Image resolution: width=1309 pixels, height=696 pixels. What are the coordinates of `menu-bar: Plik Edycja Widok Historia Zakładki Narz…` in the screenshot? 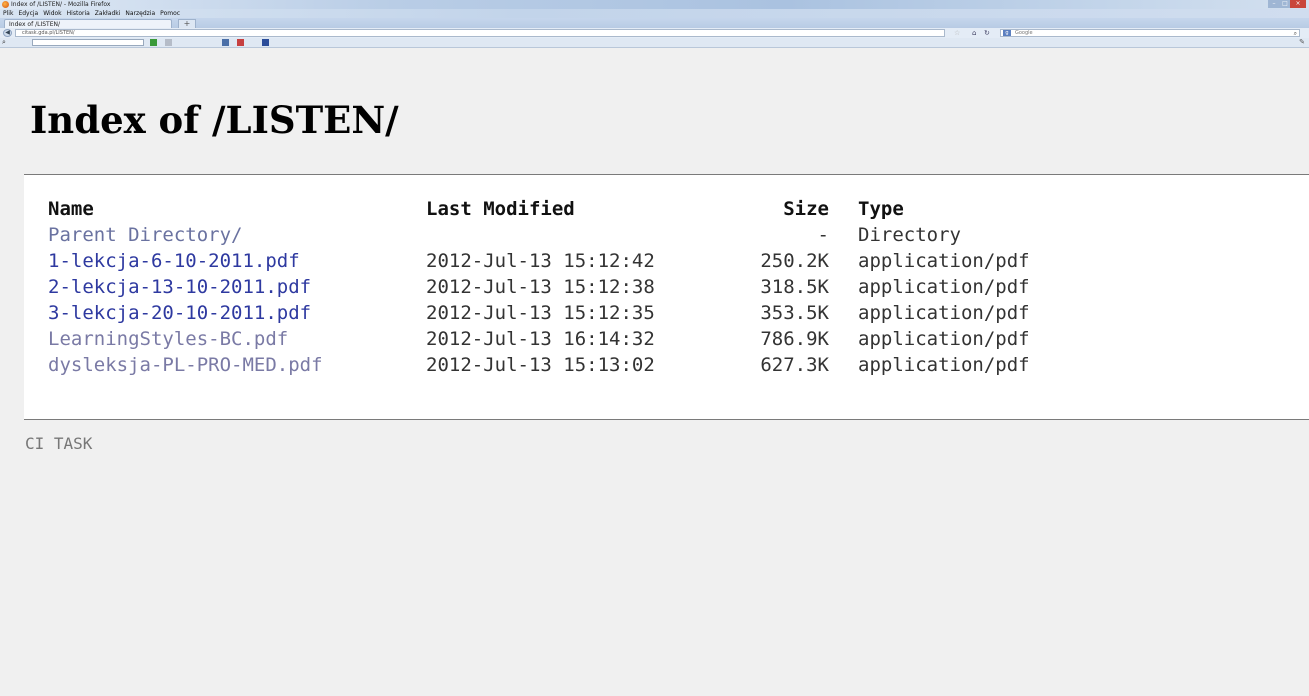 It's located at (654, 13).